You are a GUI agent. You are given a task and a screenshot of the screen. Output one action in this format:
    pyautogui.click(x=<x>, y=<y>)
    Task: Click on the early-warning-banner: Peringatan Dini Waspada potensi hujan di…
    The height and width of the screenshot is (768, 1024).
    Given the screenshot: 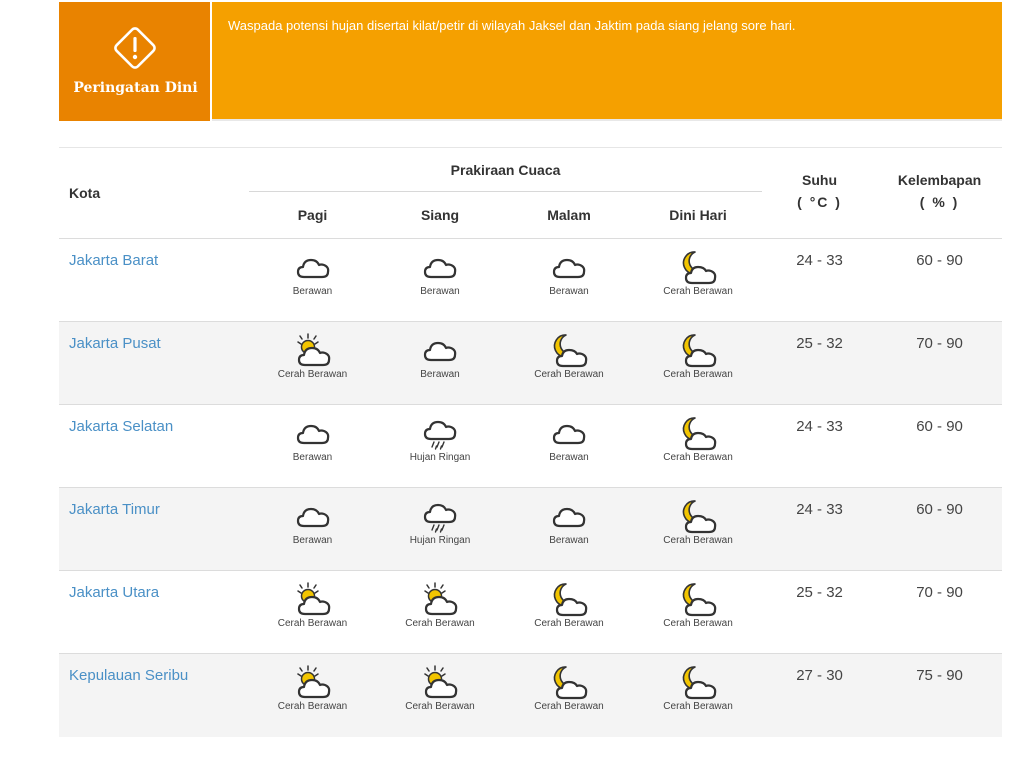 What is the action you would take?
    pyautogui.click(x=530, y=61)
    